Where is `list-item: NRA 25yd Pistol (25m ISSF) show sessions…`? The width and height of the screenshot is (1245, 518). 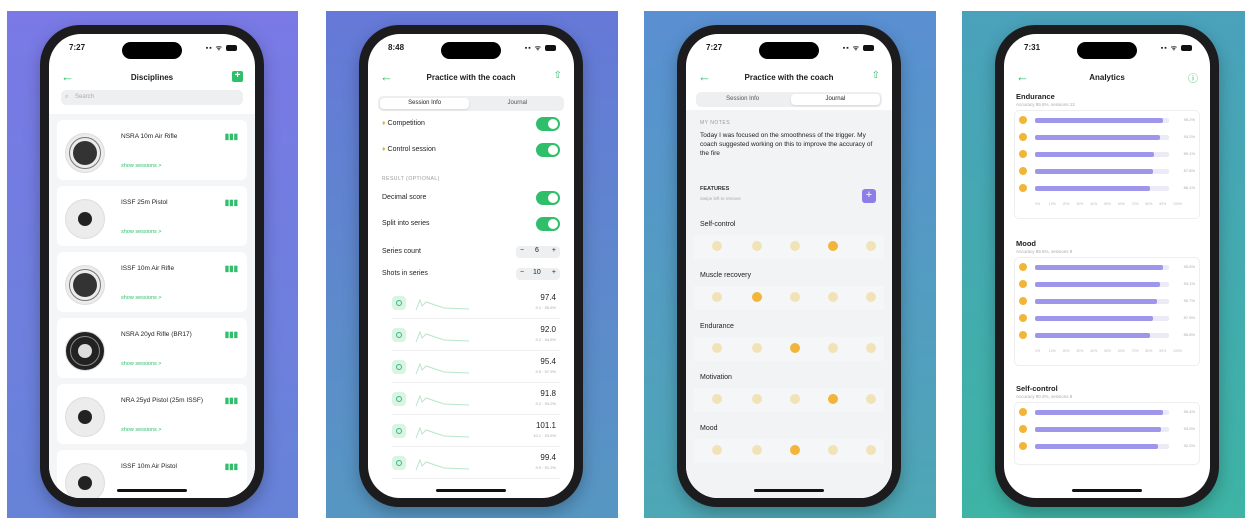
list-item: NRA 25yd Pistol (25m ISSF) show sessions… is located at coordinates (152, 414).